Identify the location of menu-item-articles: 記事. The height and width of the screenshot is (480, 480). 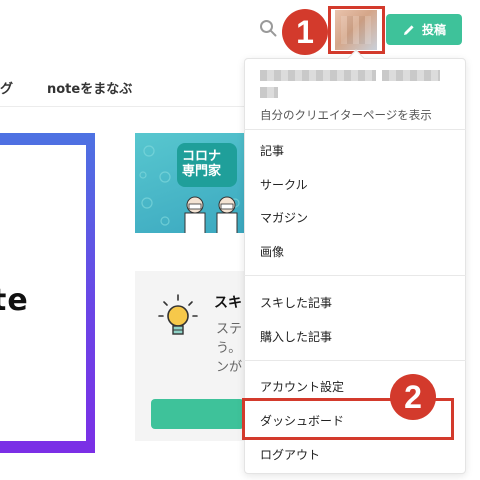
(272, 150).